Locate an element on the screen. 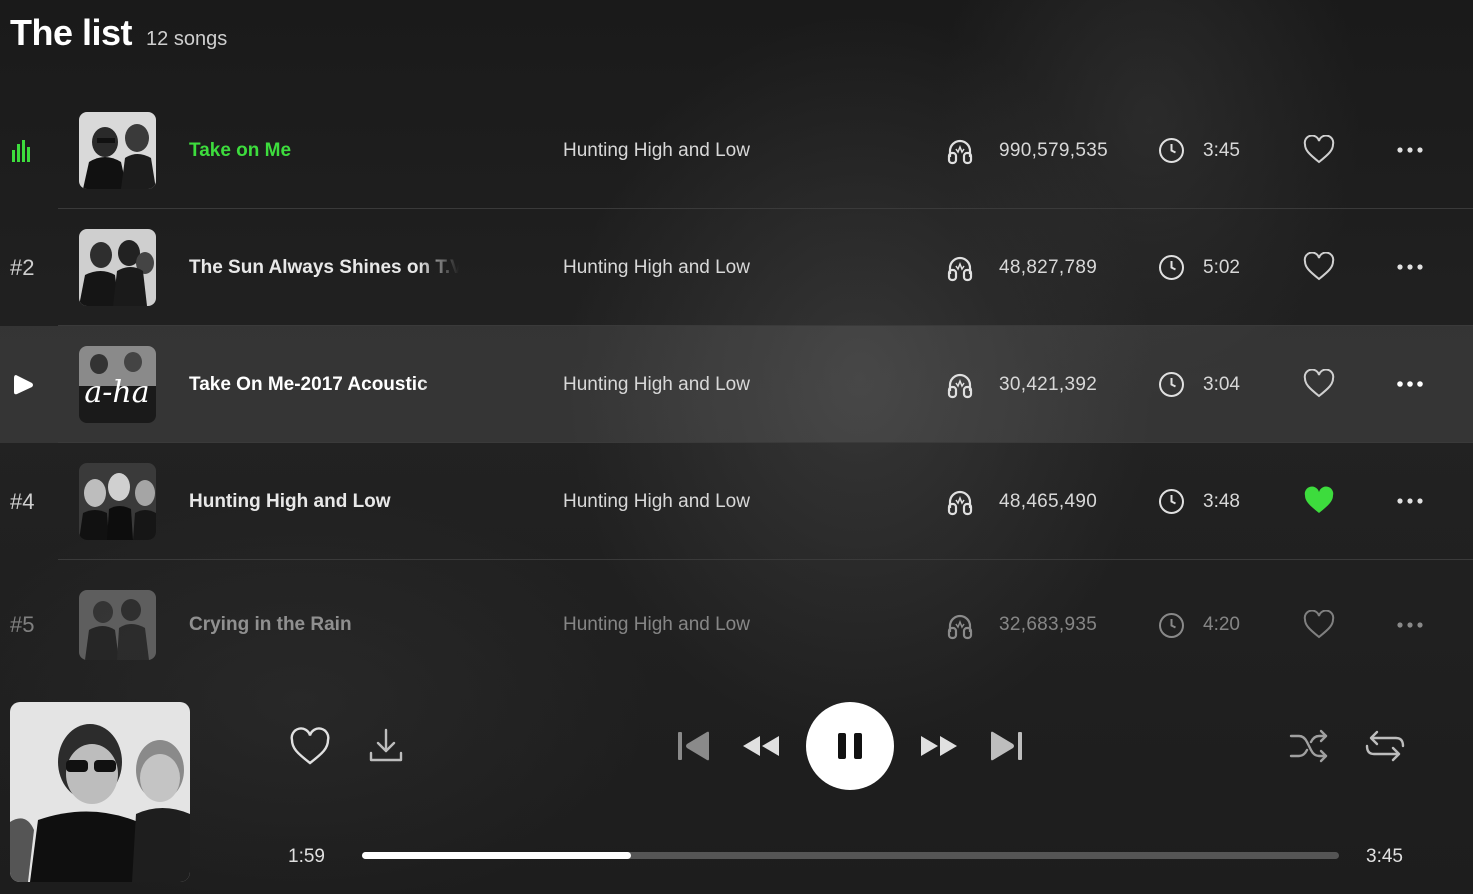  thumbnail-logo-text: a-ha is located at coordinates (116, 392).